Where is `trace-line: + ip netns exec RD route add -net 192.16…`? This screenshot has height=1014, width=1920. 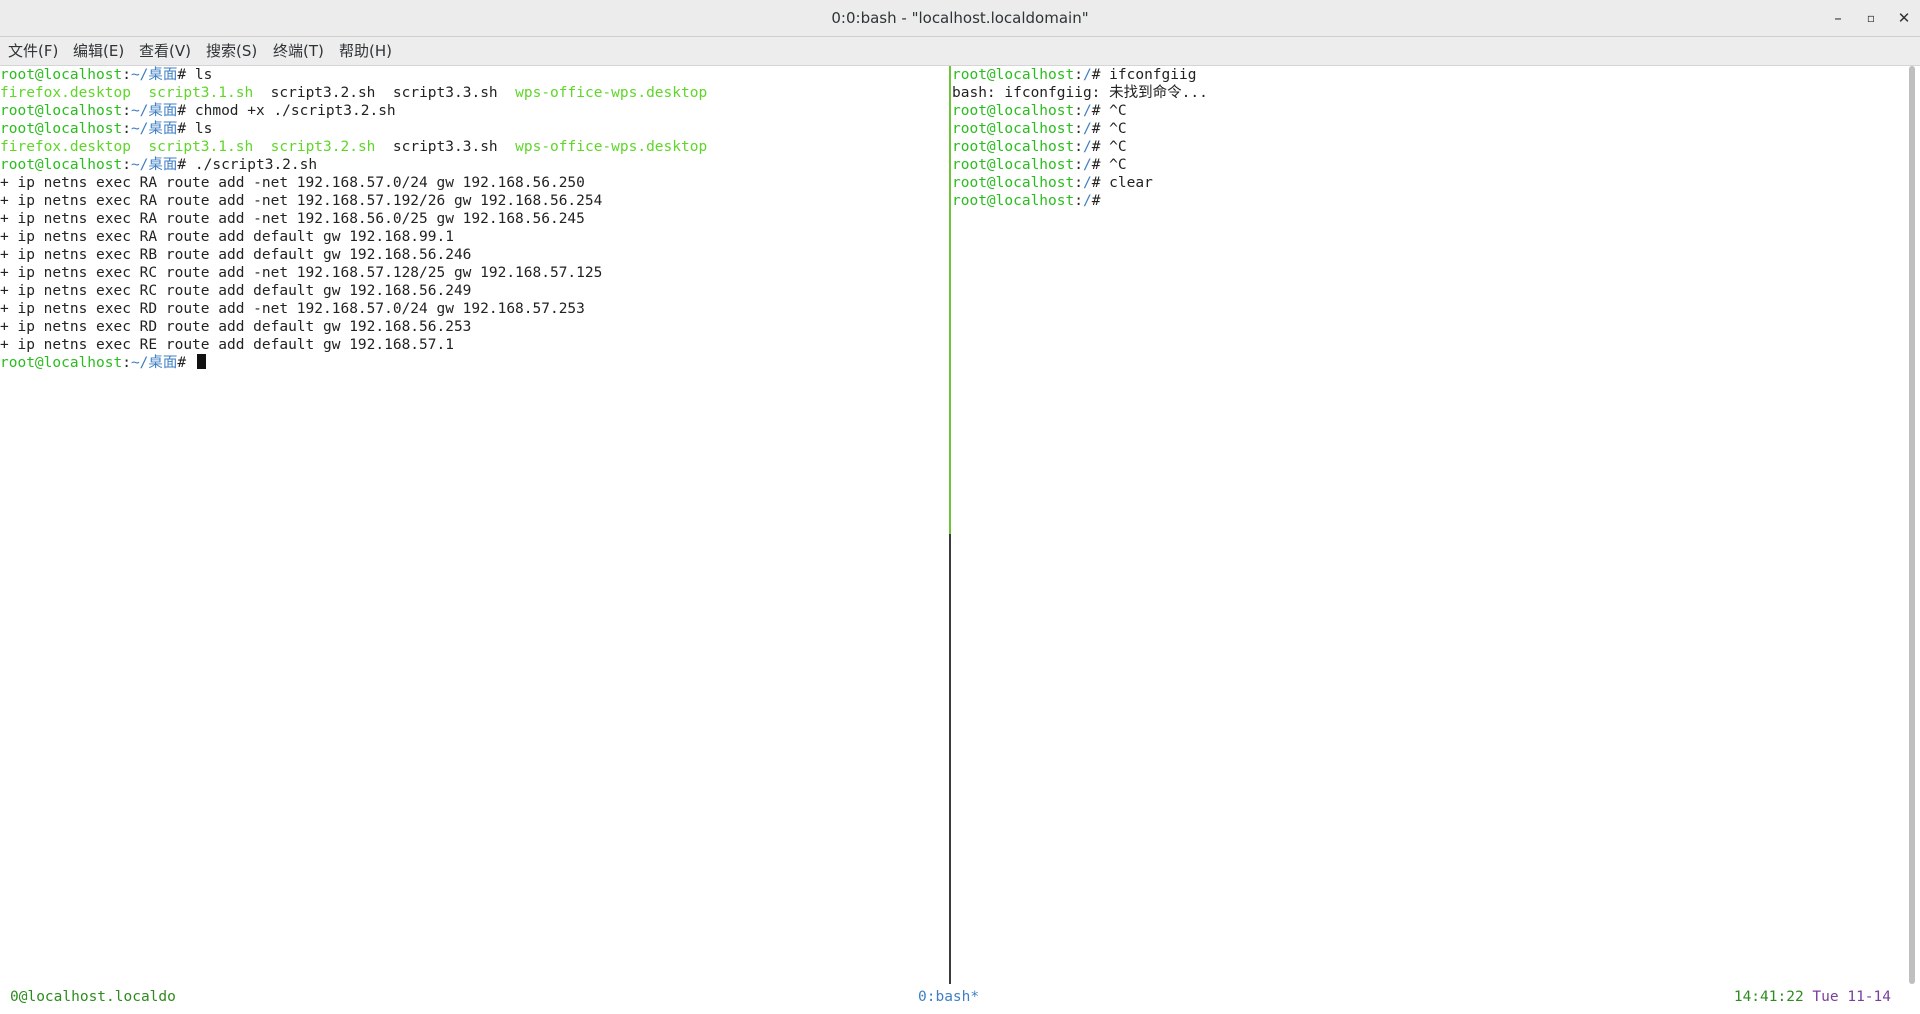
trace-line: + ip netns exec RD route add -net 192.16… is located at coordinates (292, 309).